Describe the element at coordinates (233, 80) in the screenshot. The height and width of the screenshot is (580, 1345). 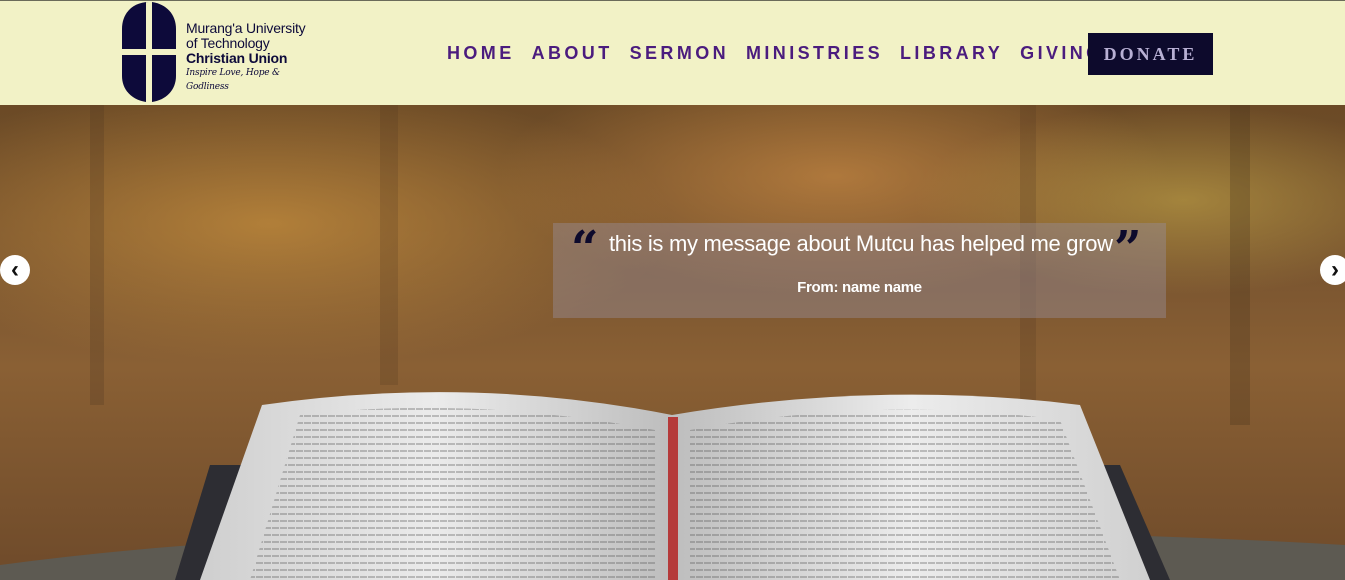
I see `logo-tagline: Inspire Love, Hope & Godliness` at that location.